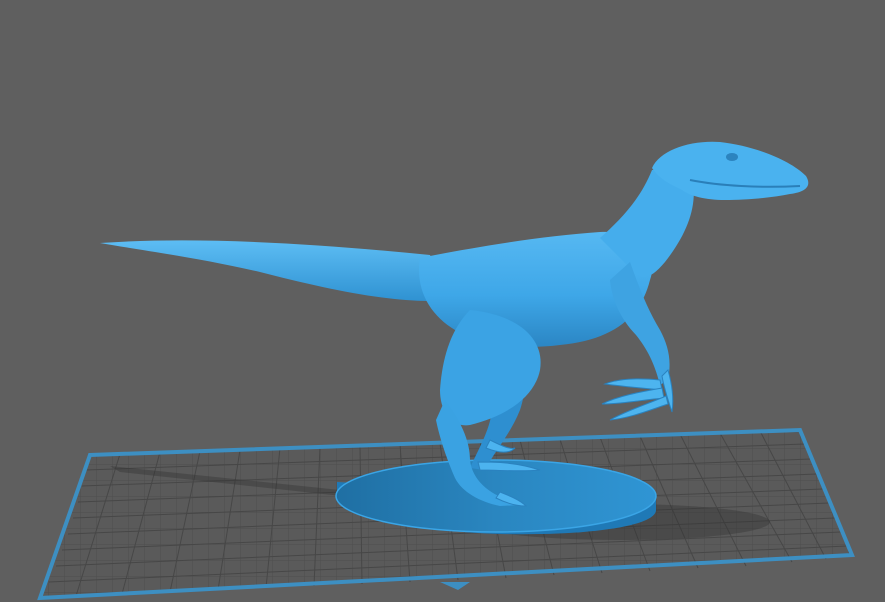  What do you see at coordinates (275, 270) in the screenshot?
I see `tail` at bounding box center [275, 270].